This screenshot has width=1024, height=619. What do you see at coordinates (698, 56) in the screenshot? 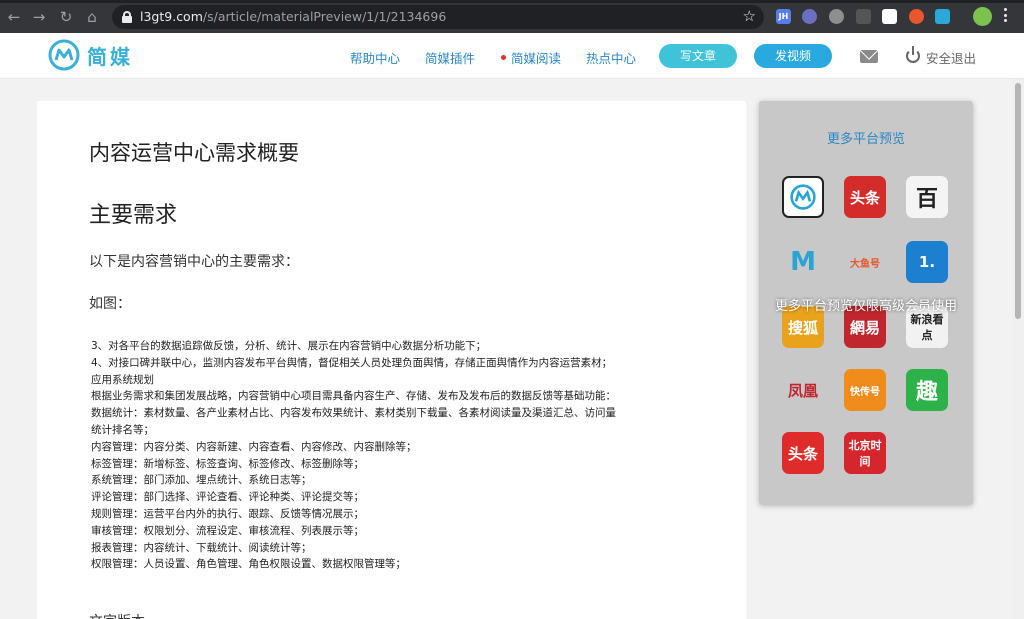
I see `write-article-button: 写文章` at bounding box center [698, 56].